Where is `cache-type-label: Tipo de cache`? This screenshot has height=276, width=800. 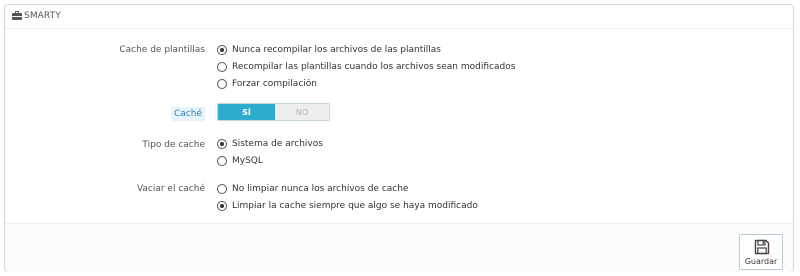 cache-type-label: Tipo de cache is located at coordinates (173, 145).